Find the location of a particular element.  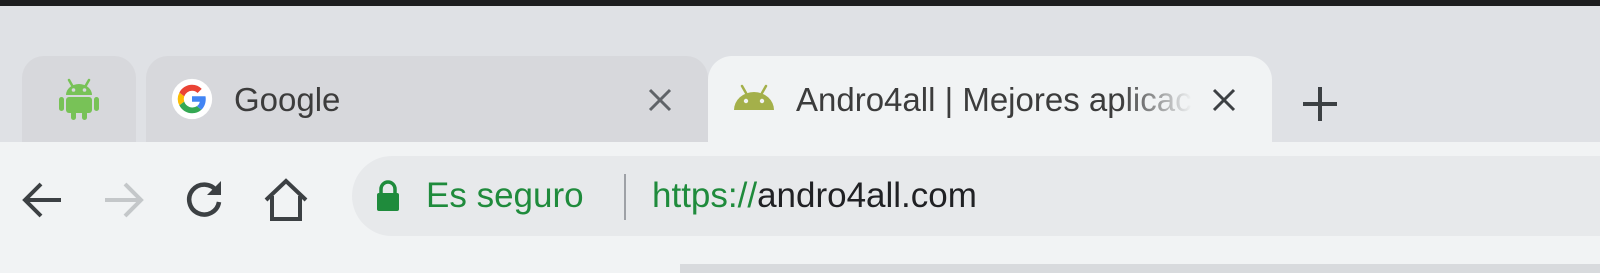

url-scheme: https:// is located at coordinates (705, 195).